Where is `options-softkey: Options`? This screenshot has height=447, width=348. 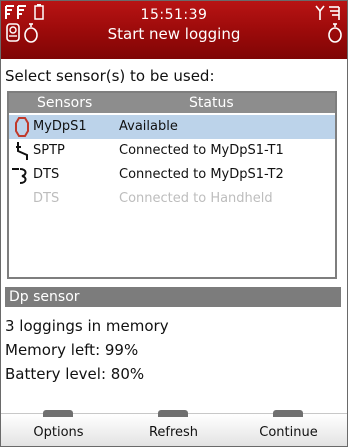
options-softkey: Options is located at coordinates (58, 428).